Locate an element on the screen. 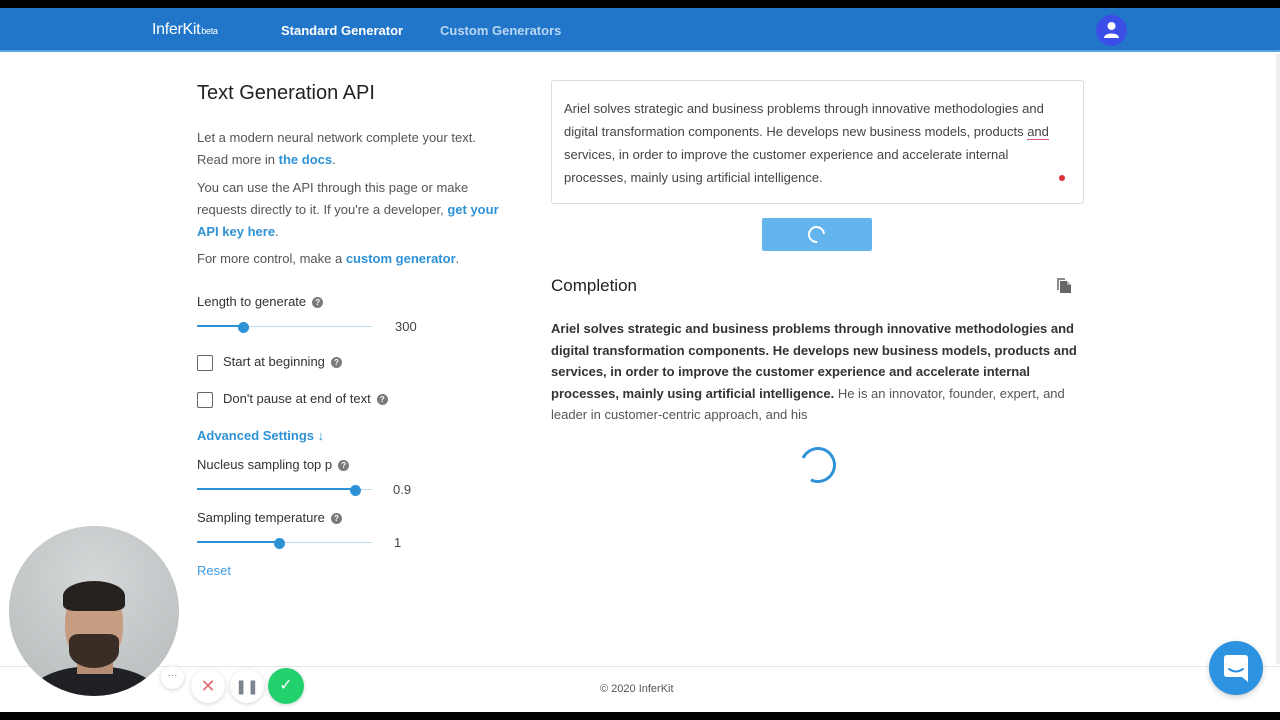 The width and height of the screenshot is (1280, 720). chat-icon is located at coordinates (1236, 668).